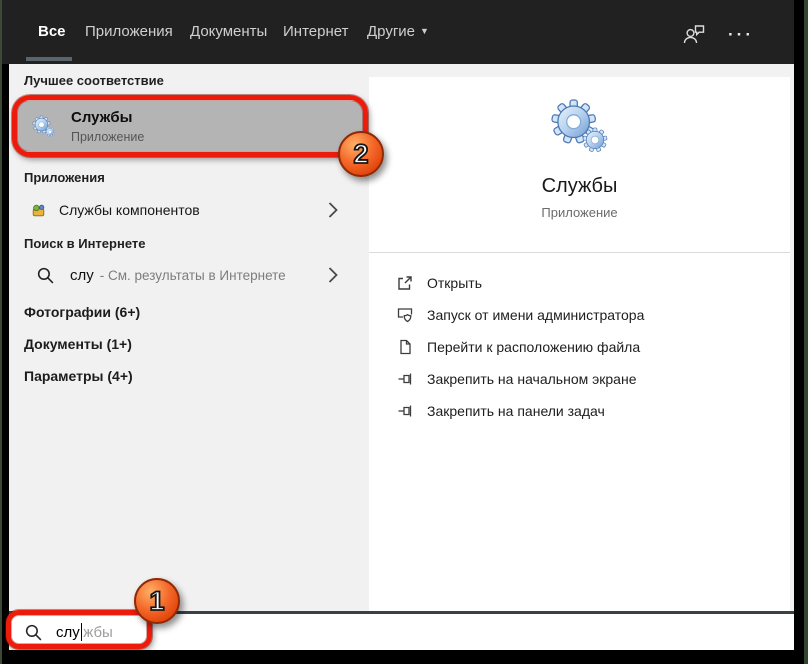  I want to click on tab-more: Другие ▼, so click(398, 31).